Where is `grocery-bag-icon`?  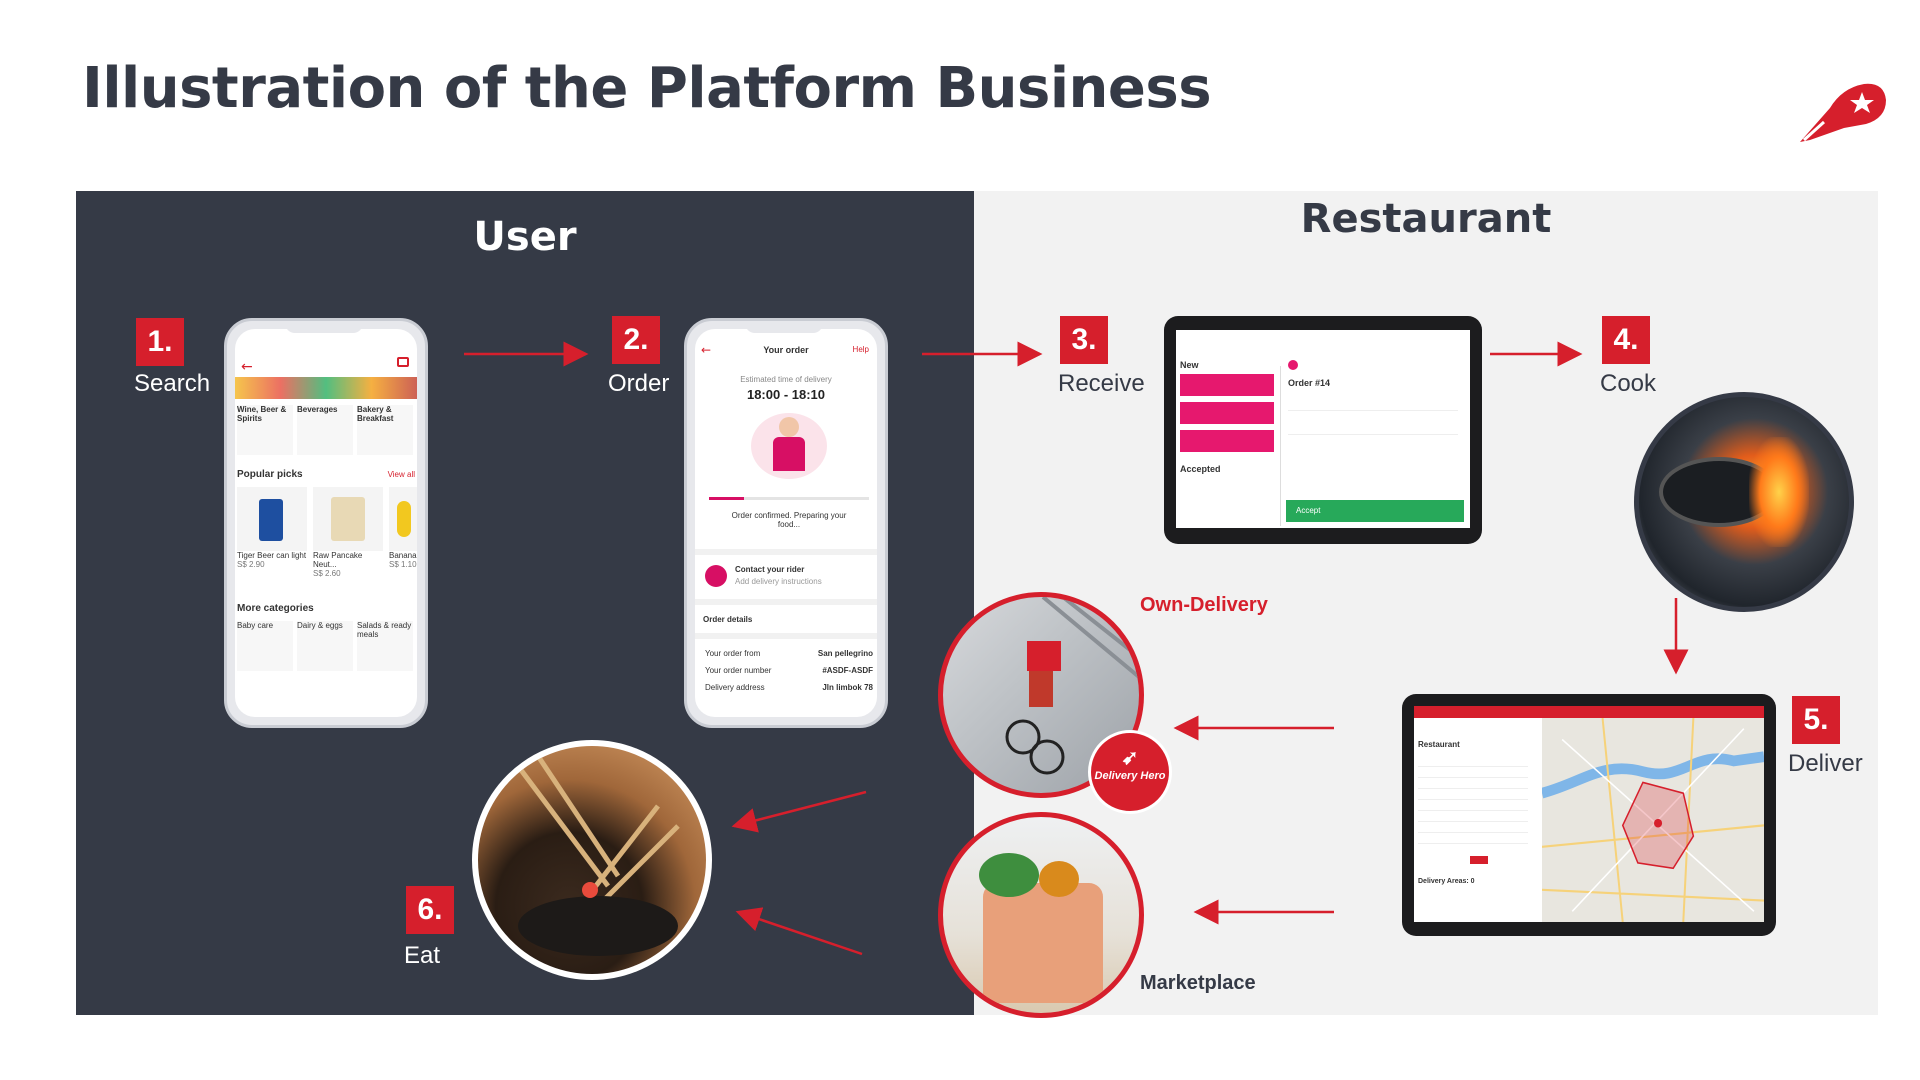
grocery-bag-icon is located at coordinates (1043, 943).